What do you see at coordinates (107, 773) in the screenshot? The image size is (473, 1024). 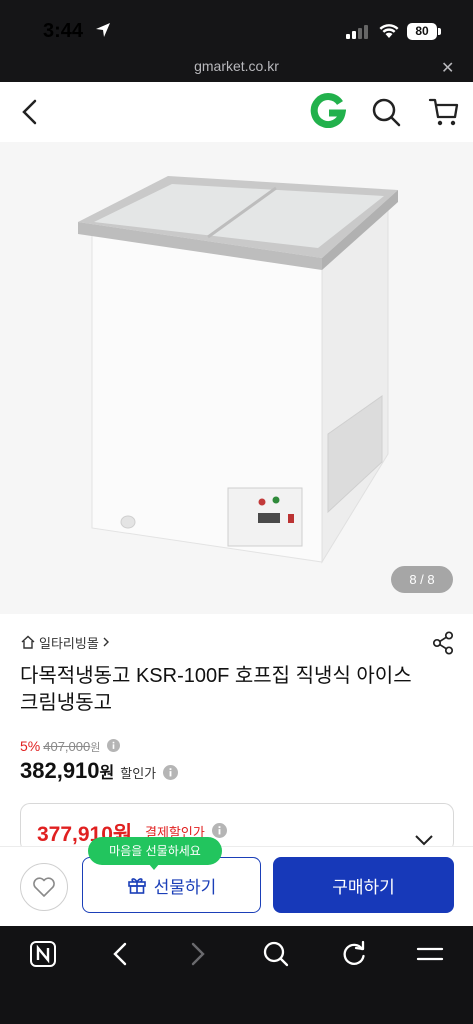 I see `sale-price-unit: 원` at bounding box center [107, 773].